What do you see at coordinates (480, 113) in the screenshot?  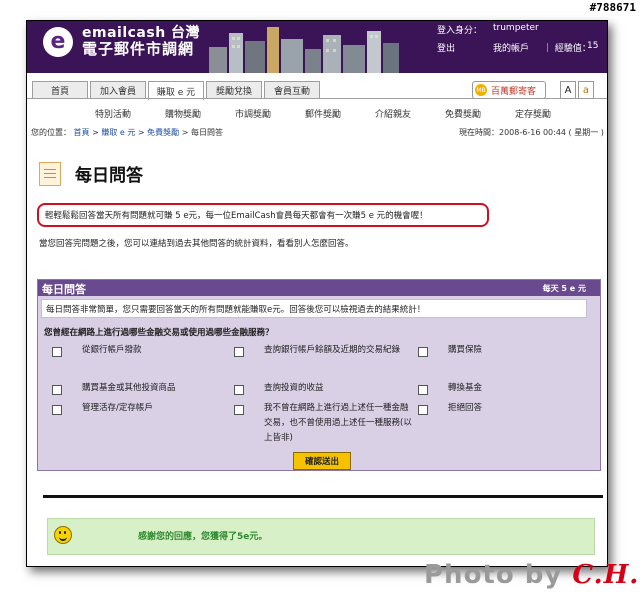 I see `subnav-free: 免費獎勵` at bounding box center [480, 113].